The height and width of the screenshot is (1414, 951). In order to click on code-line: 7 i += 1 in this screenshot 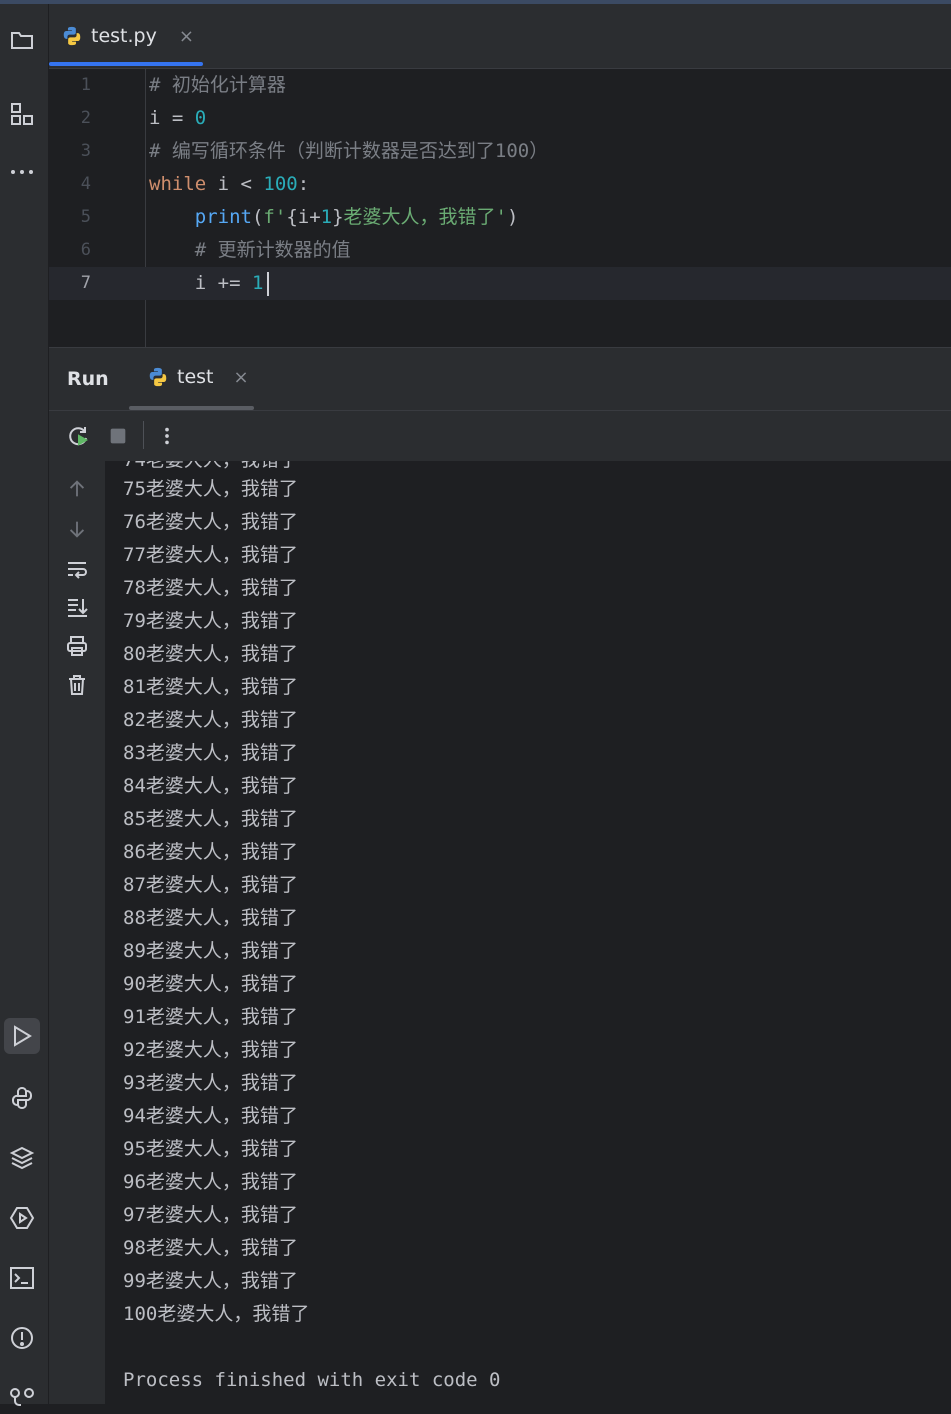, I will do `click(500, 283)`.